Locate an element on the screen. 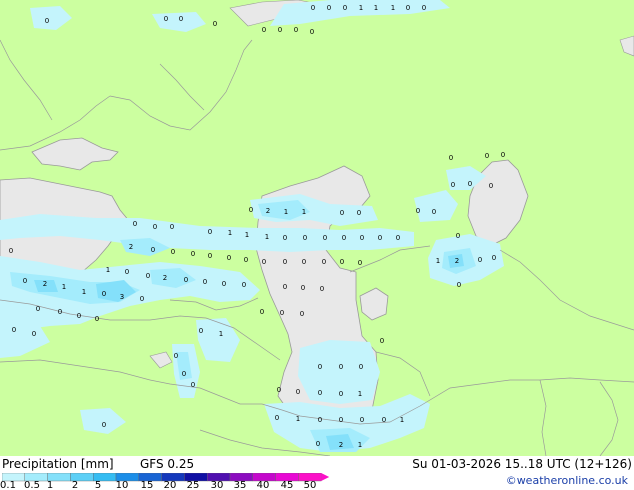  legend-tick-label: 50 is located at coordinates (310, 485).